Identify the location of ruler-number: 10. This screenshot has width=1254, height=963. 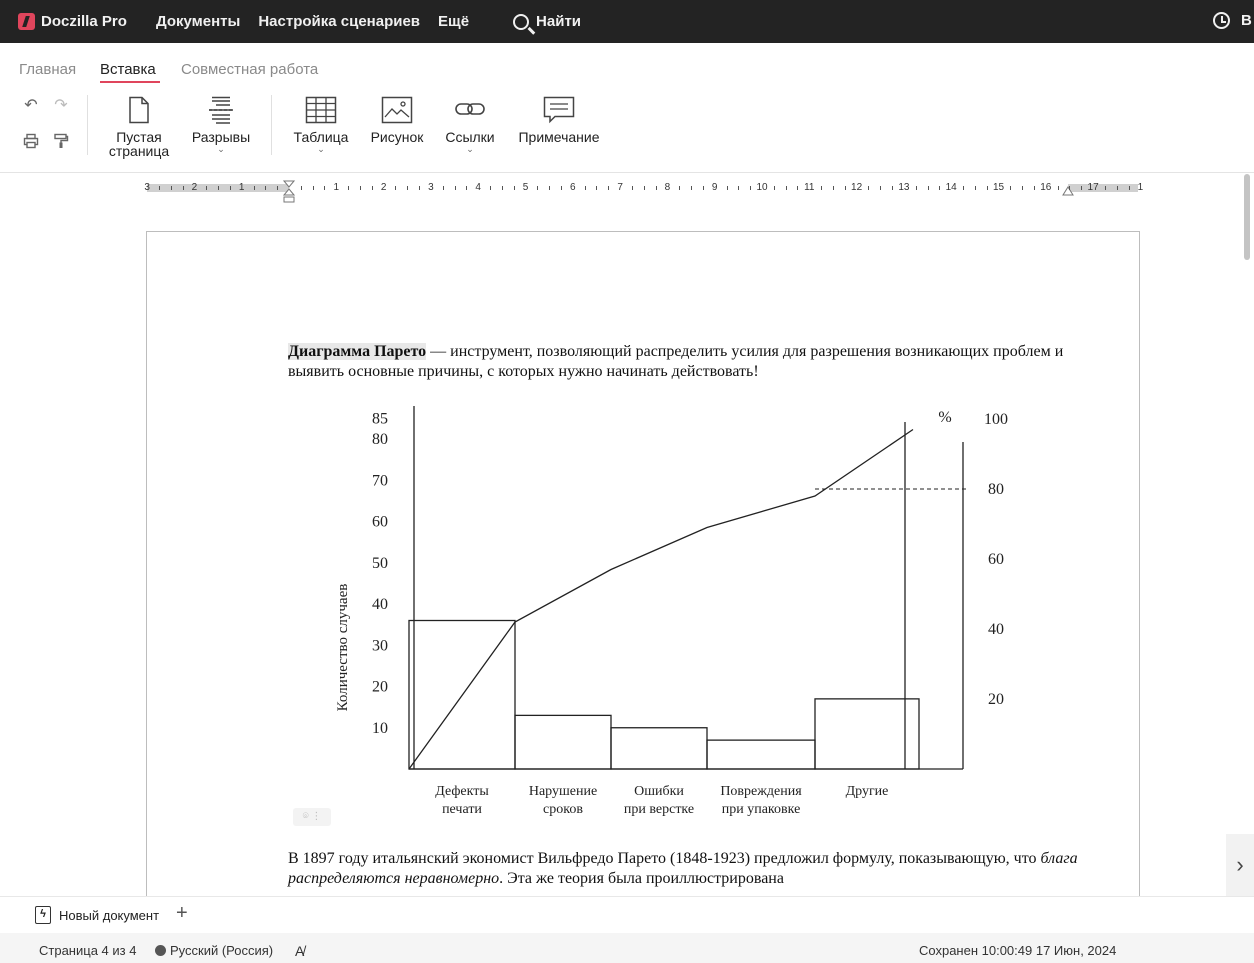
(762, 187).